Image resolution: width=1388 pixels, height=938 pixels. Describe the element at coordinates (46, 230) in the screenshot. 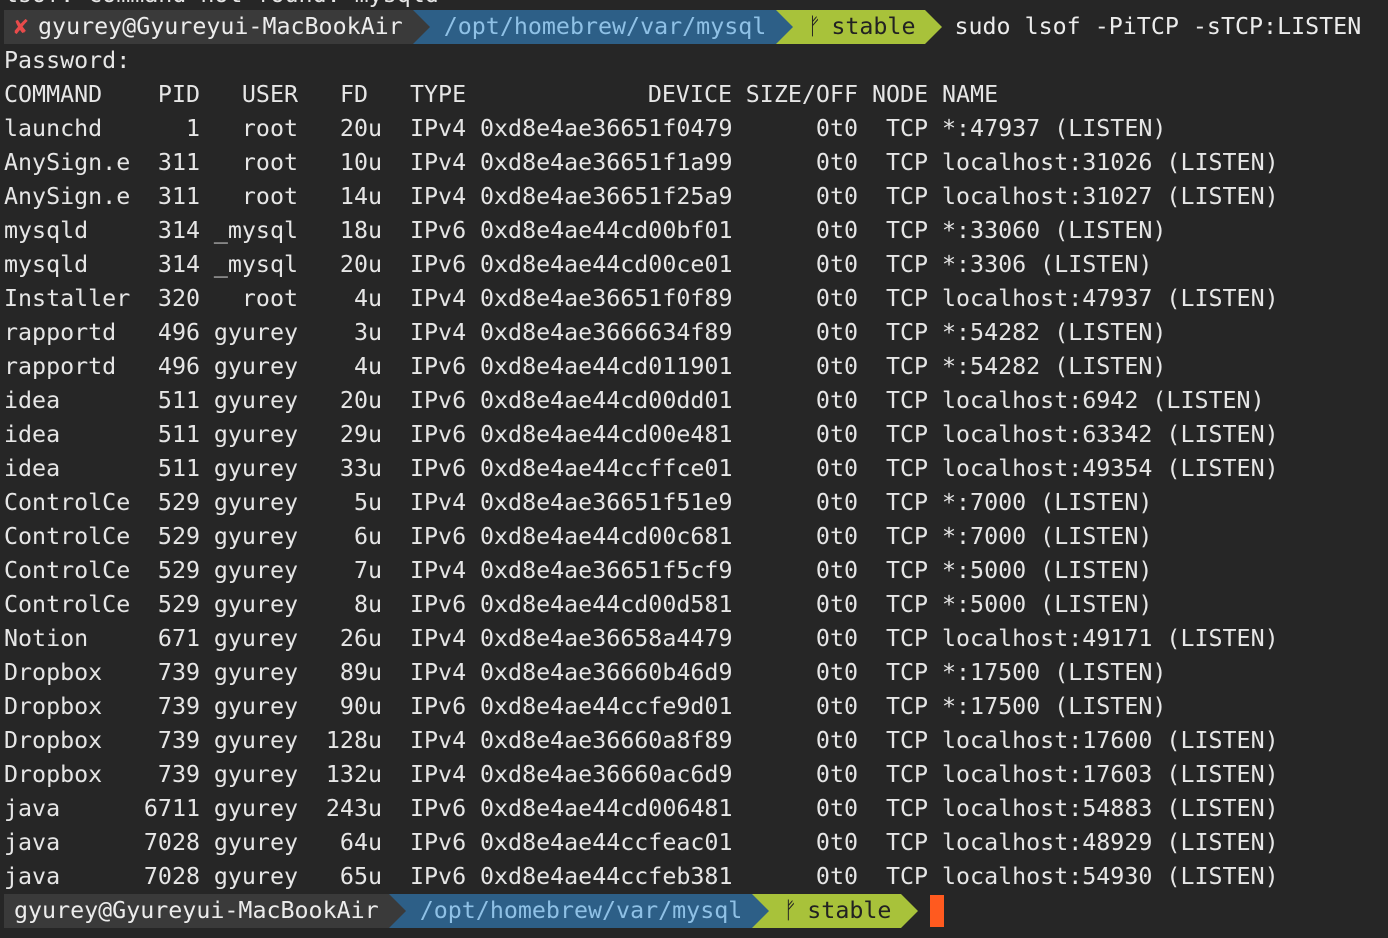

I see `cell-command: mysqld` at that location.